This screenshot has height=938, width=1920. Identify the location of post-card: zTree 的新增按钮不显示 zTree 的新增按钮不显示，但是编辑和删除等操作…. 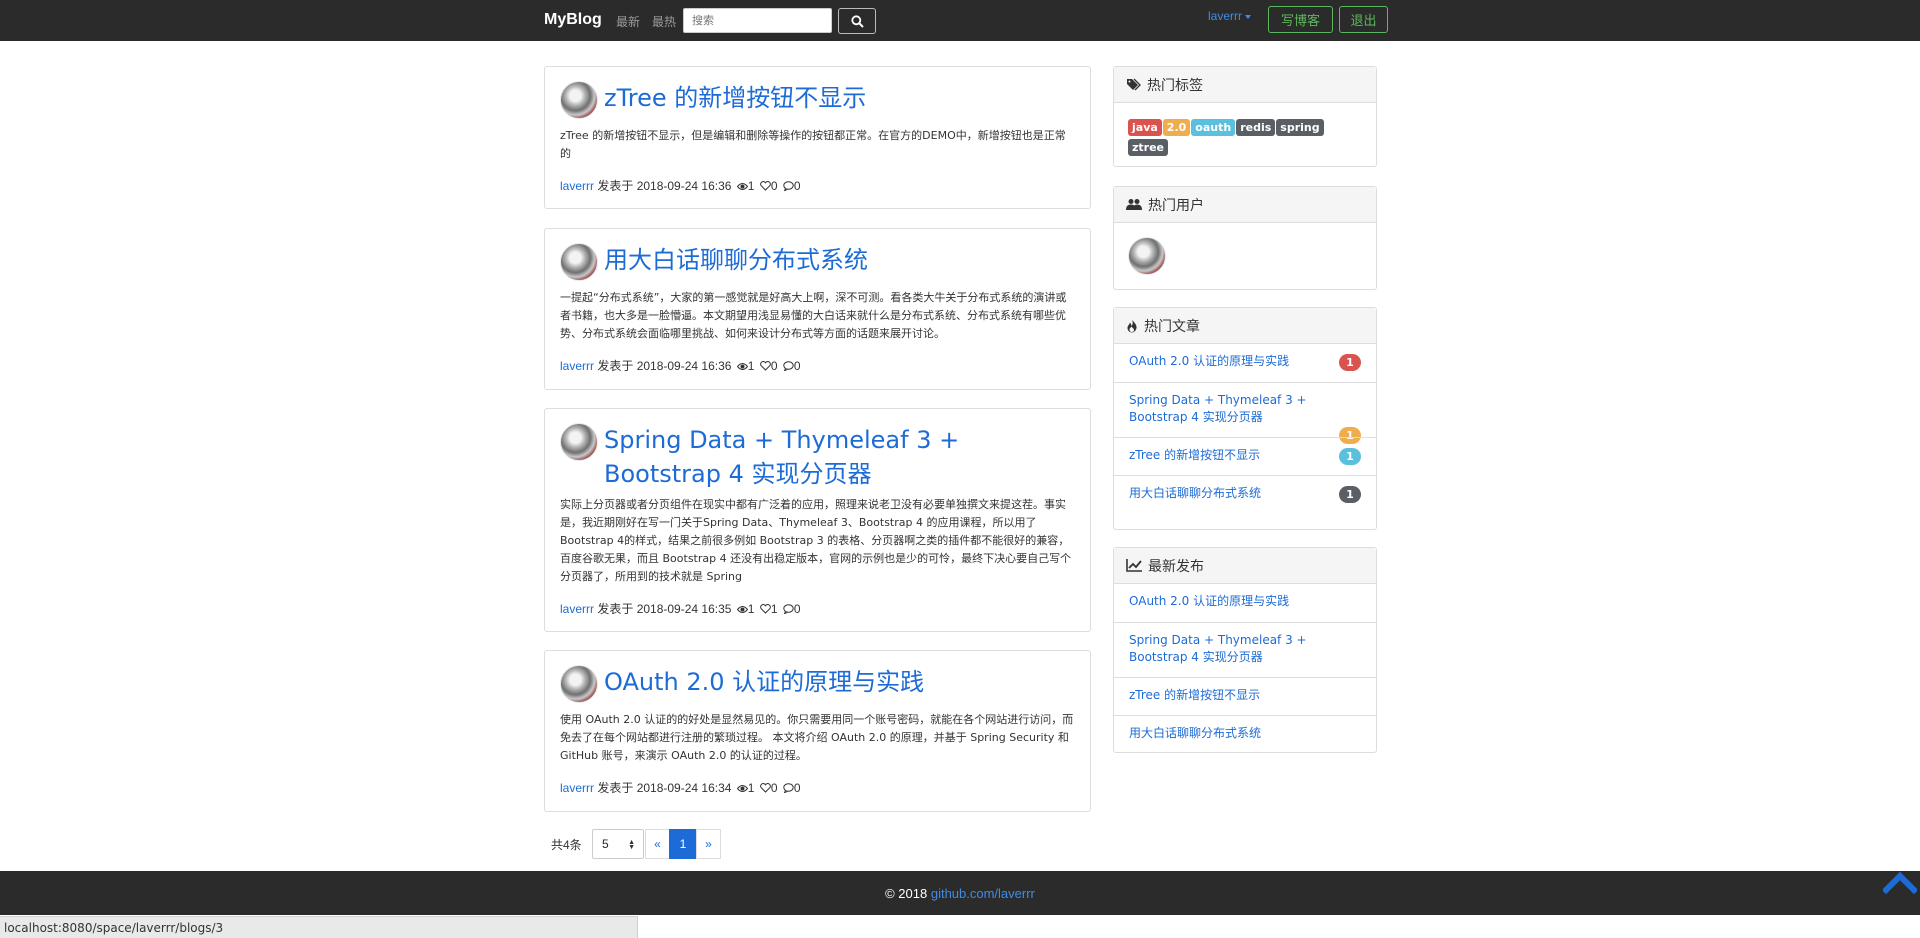
(817, 137).